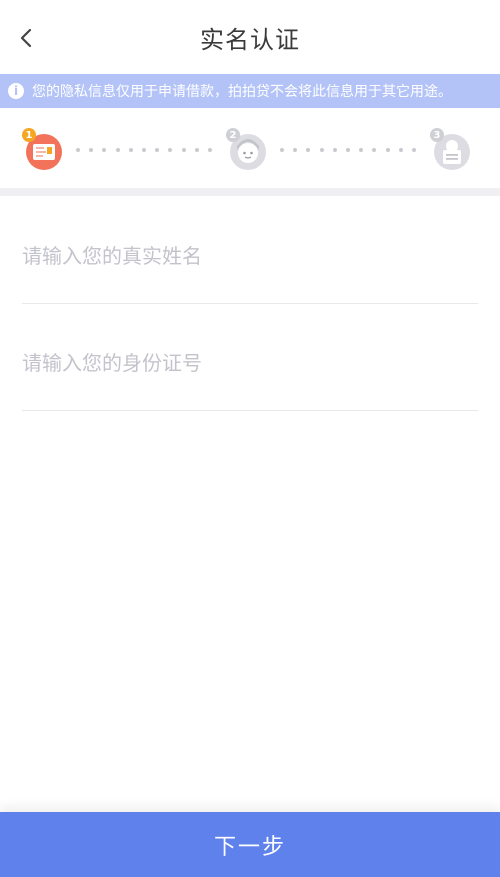  What do you see at coordinates (16, 91) in the screenshot?
I see `info-icon: i` at bounding box center [16, 91].